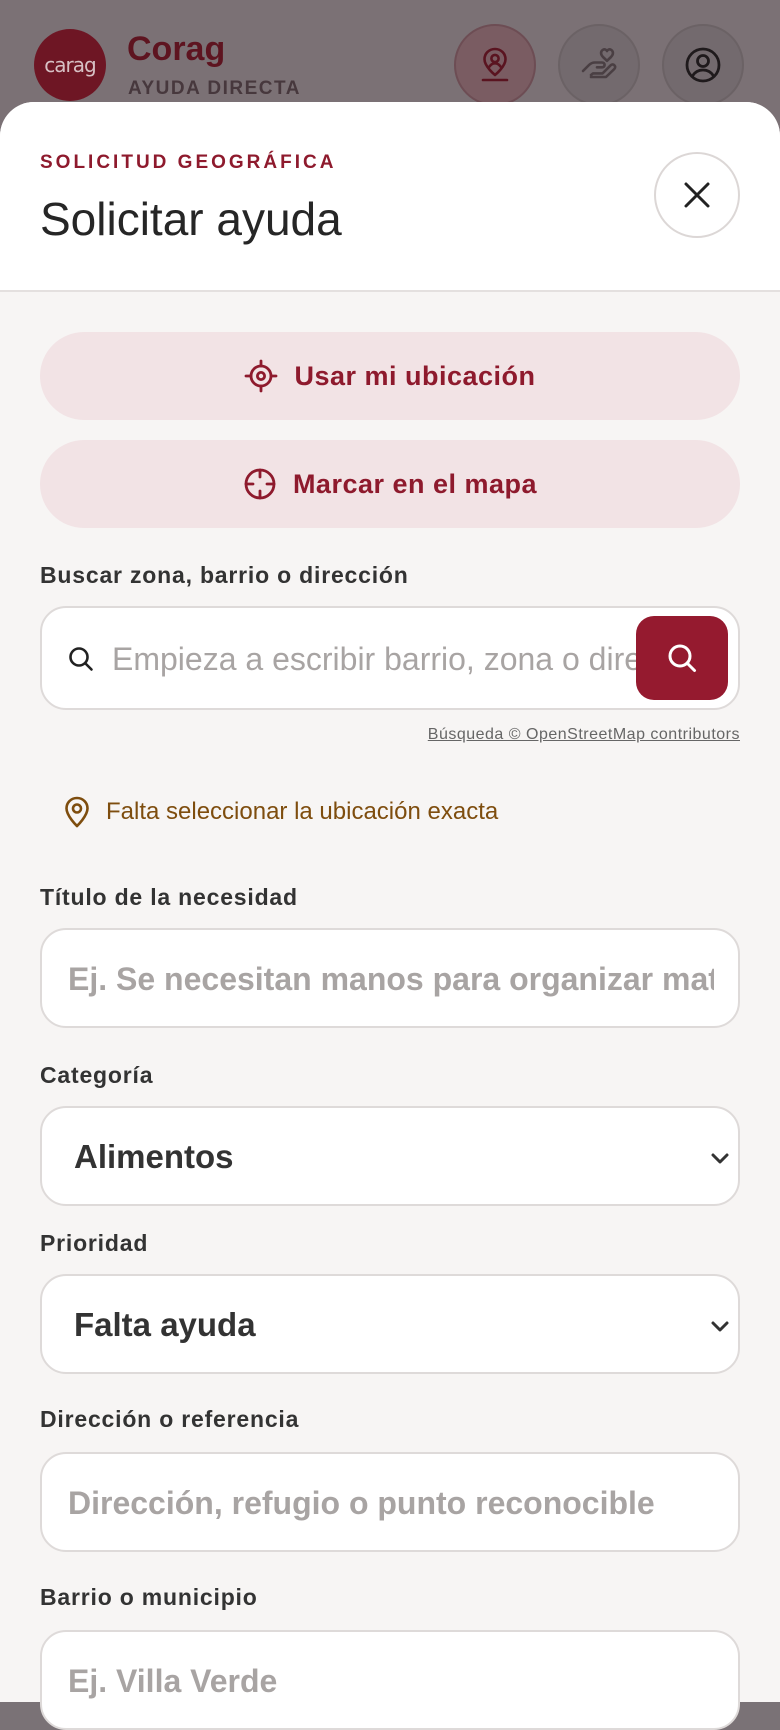  I want to click on location-warning-text: Falta seleccionar la ubicación exacta, so click(302, 811).